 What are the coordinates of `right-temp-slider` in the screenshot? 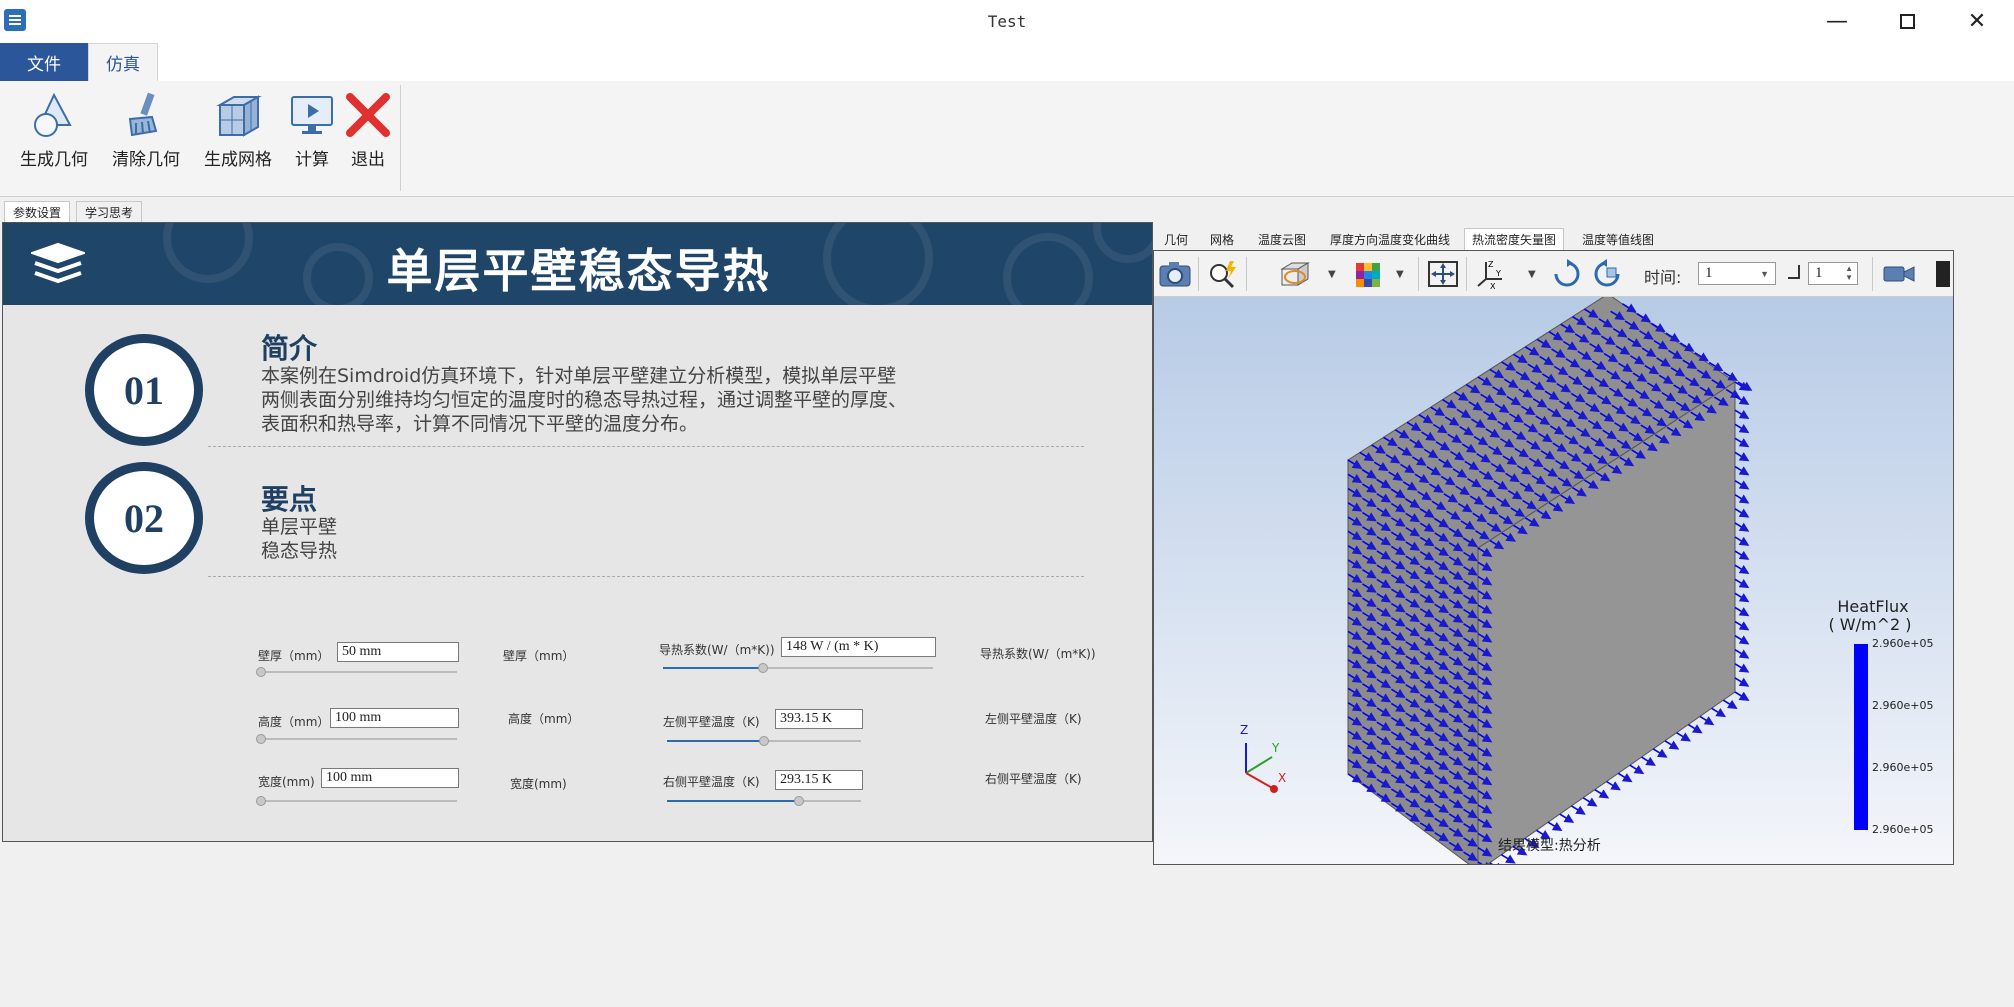 It's located at (764, 801).